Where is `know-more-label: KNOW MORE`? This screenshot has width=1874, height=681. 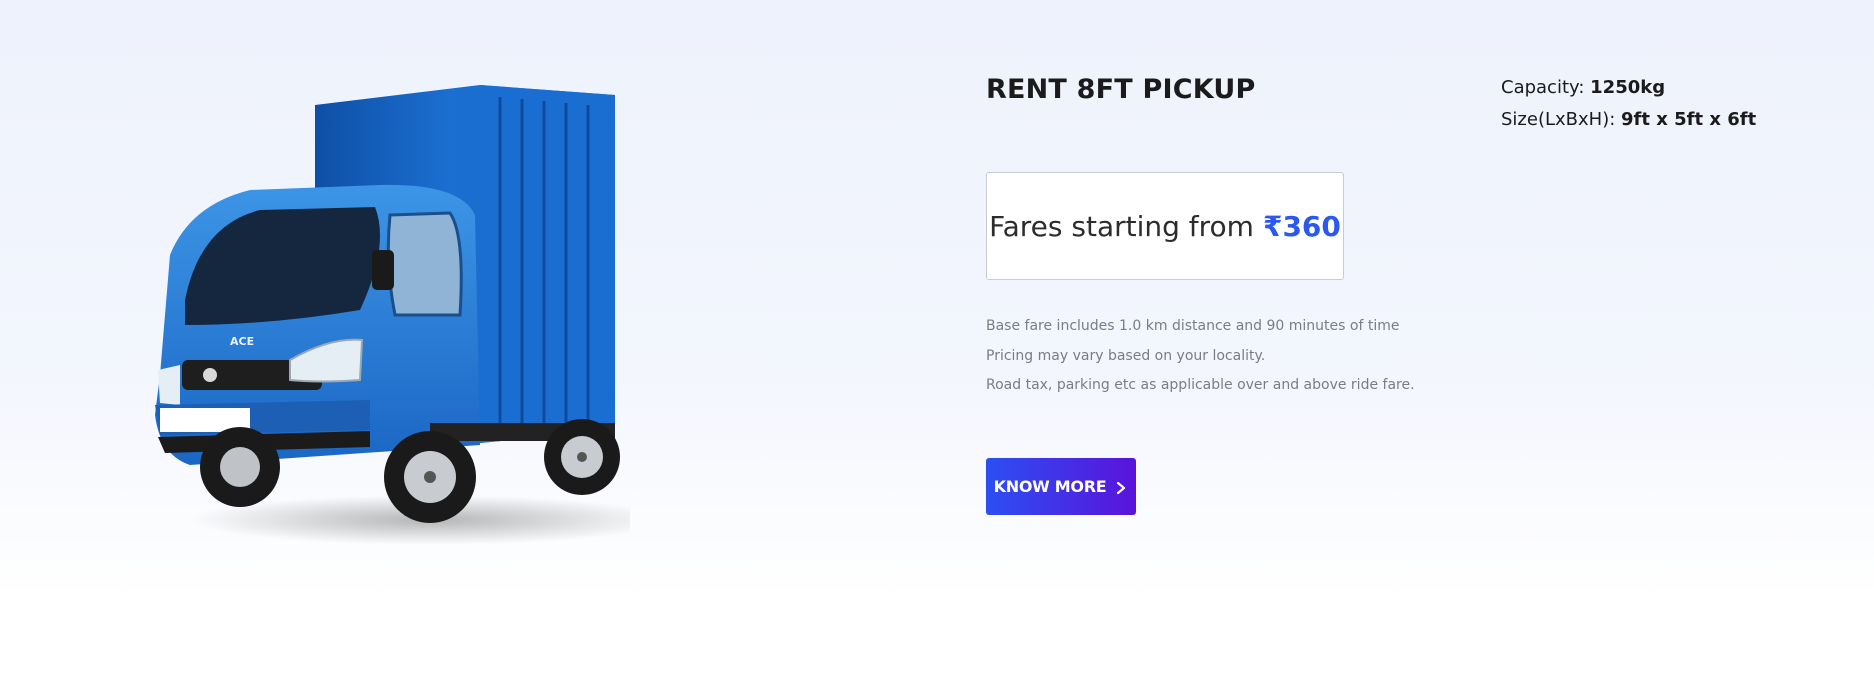
know-more-label: KNOW MORE is located at coordinates (1050, 486).